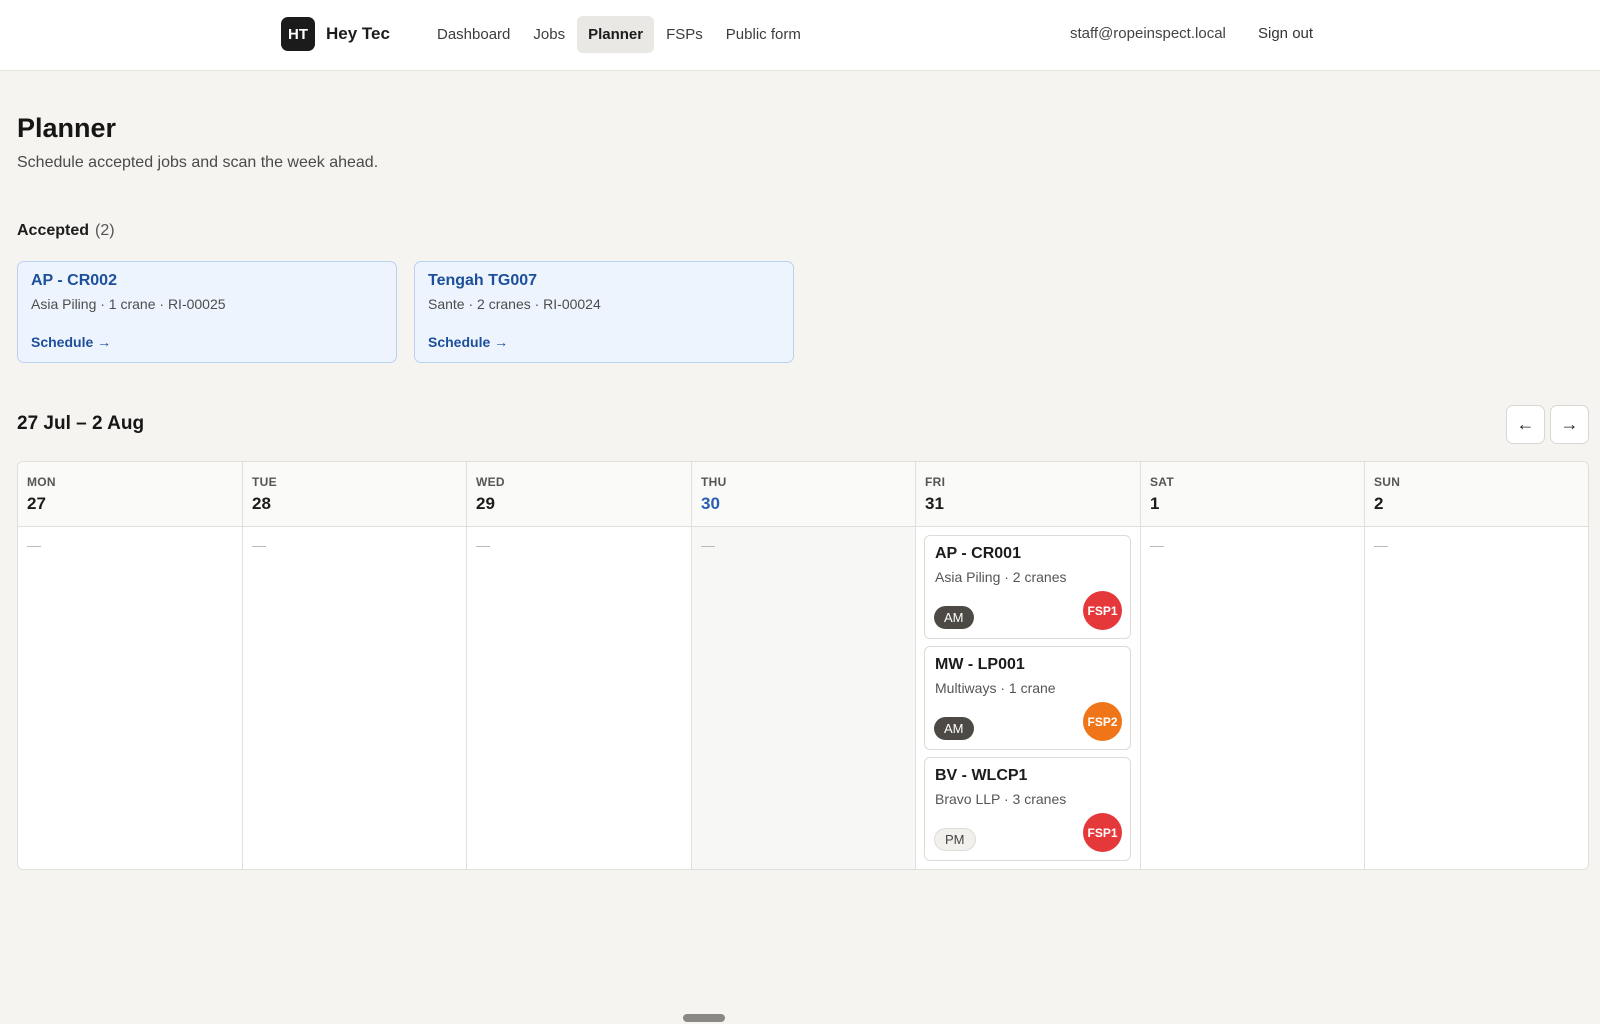 This screenshot has width=1600, height=1024. Describe the element at coordinates (1162, 482) in the screenshot. I see `day-name: SAT` at that location.